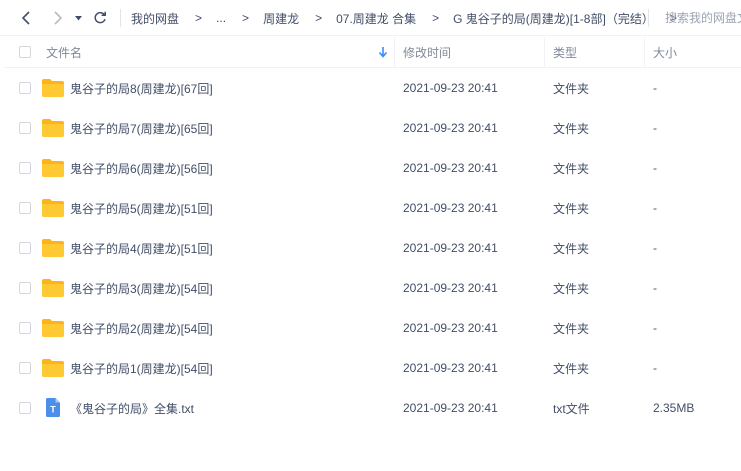 The width and height of the screenshot is (741, 471). Describe the element at coordinates (64, 52) in the screenshot. I see `column-header-name: 文件名` at that location.